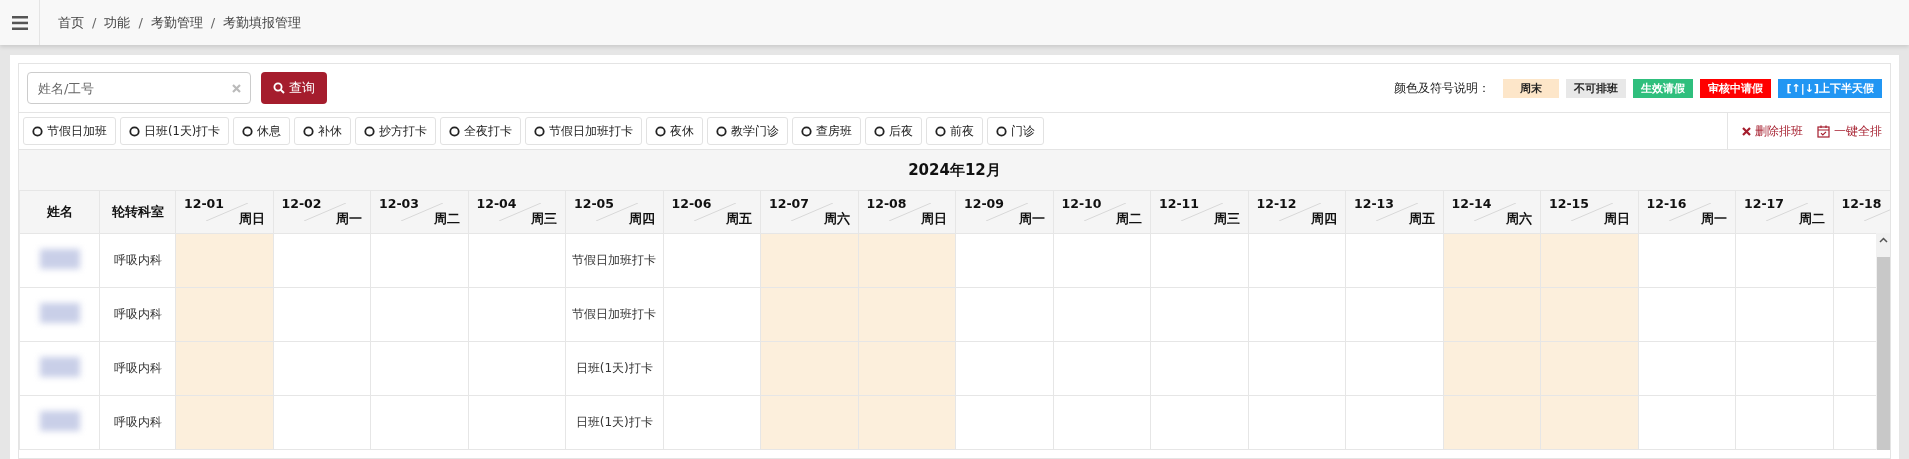 This screenshot has height=459, width=1909. I want to click on date-label: 12-16, so click(1666, 203).